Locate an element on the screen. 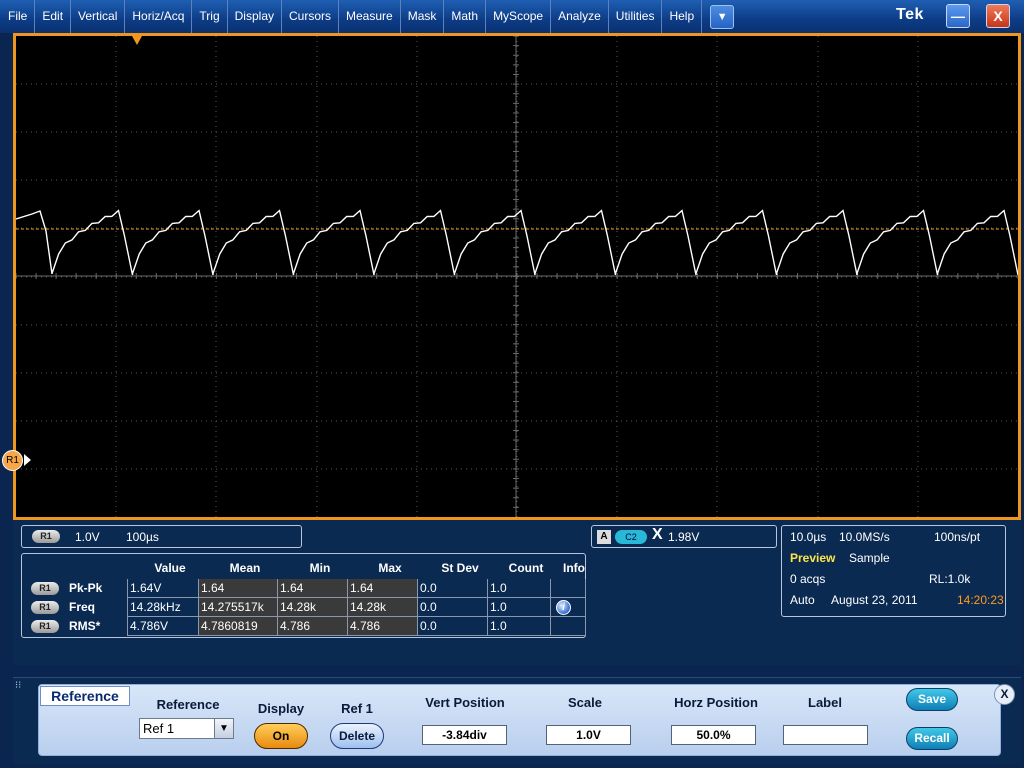 Image resolution: width=1024 pixels, height=768 pixels. measurement-value: 1.64V is located at coordinates (162, 588).